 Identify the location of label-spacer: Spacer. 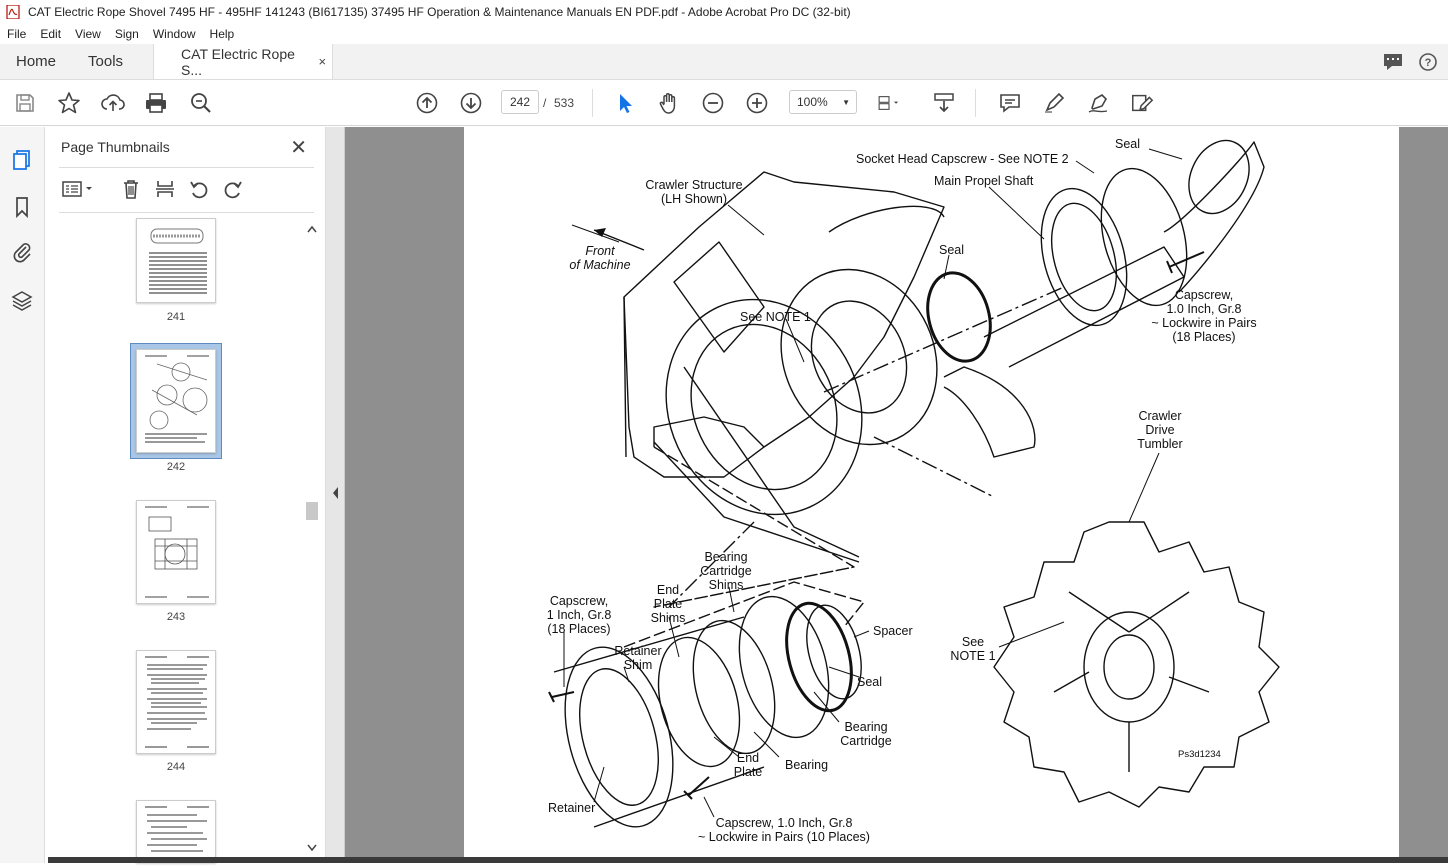
(893, 631).